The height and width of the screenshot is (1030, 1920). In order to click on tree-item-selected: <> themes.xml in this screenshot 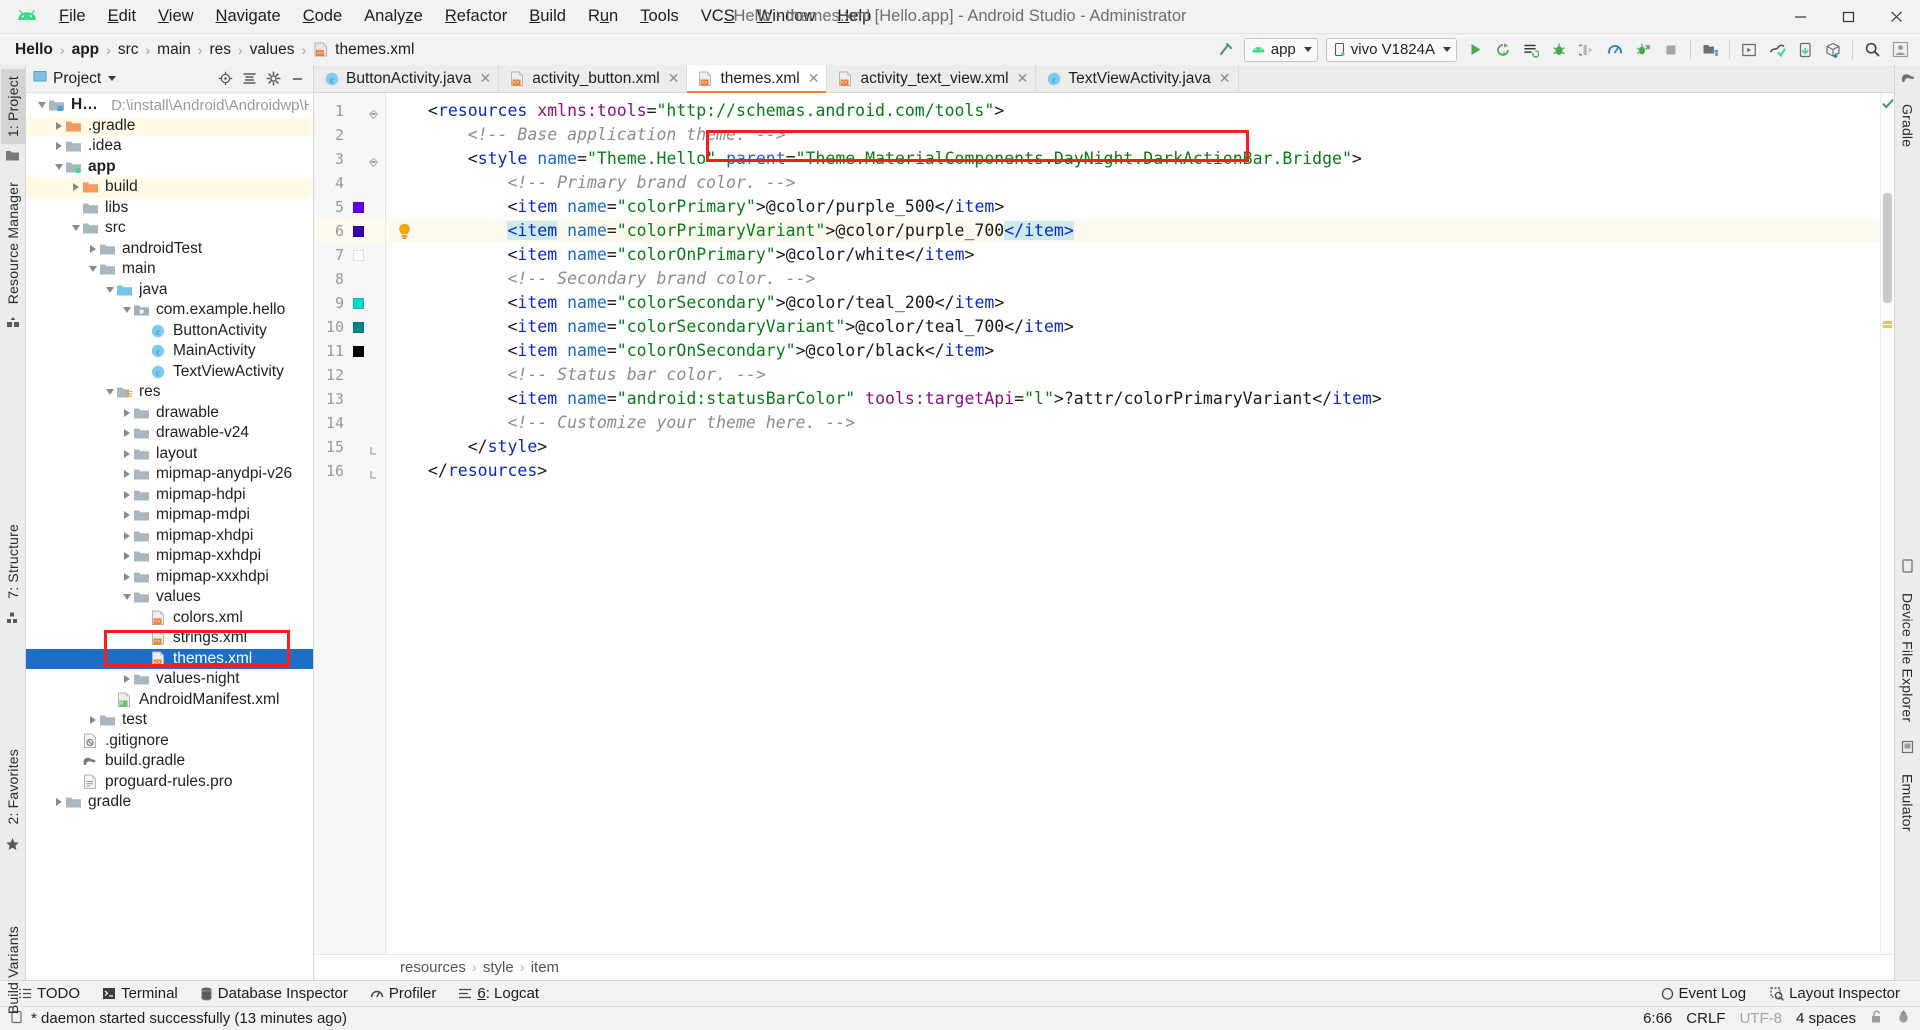, I will do `click(169, 658)`.